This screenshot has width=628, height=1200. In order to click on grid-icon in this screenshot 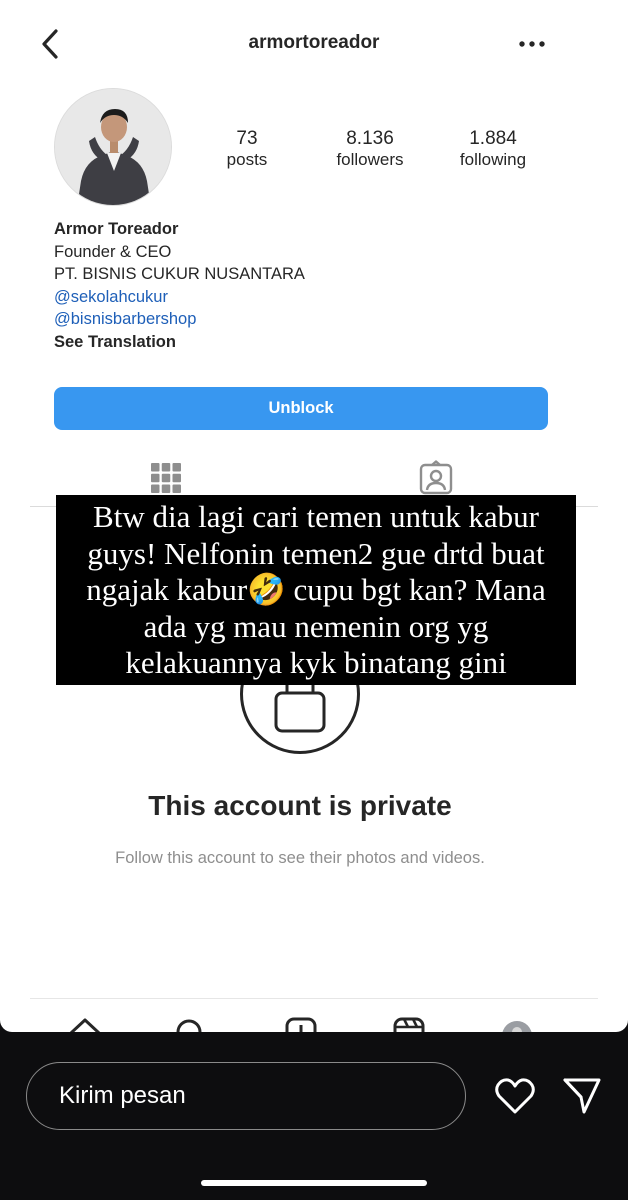, I will do `click(166, 478)`.